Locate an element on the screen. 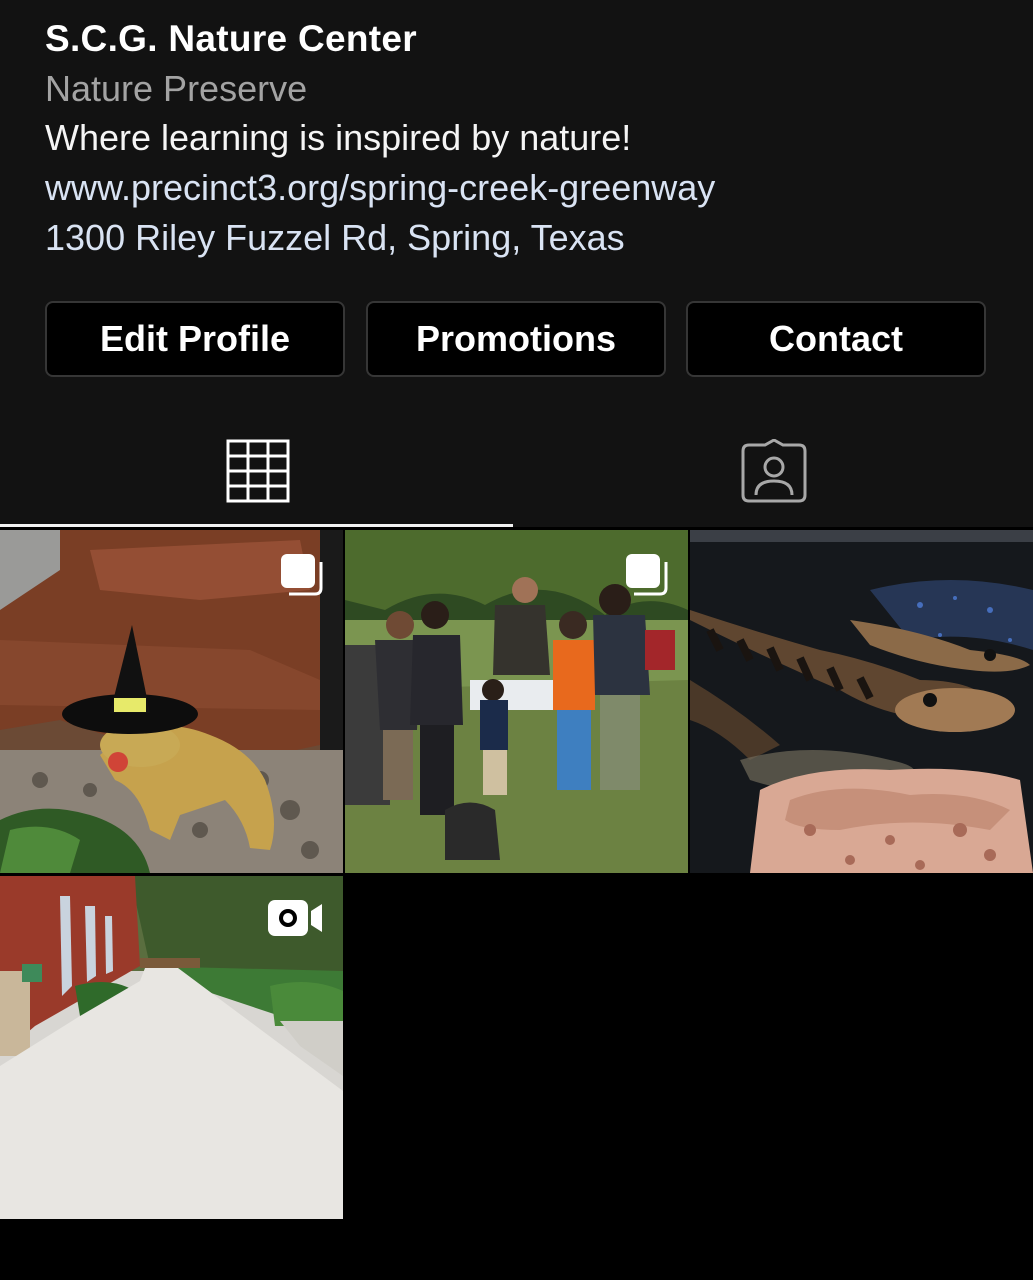 This screenshot has height=1280, width=1033. profile-bio: Where learning is inspired by nature! is located at coordinates (338, 137).